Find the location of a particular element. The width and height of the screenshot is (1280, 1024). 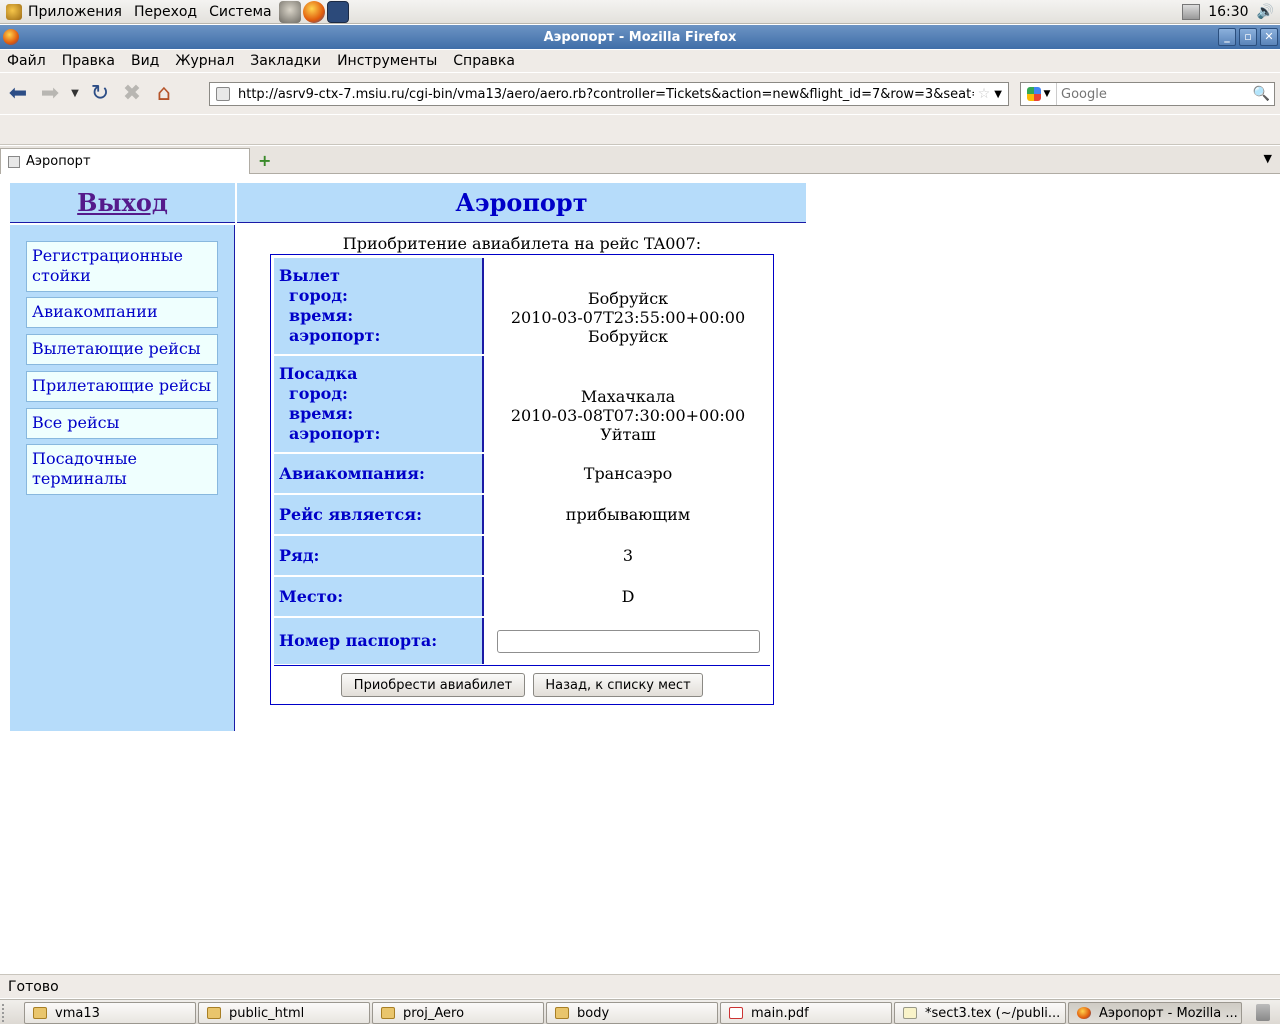

minimize-button: _ is located at coordinates (1227, 37).